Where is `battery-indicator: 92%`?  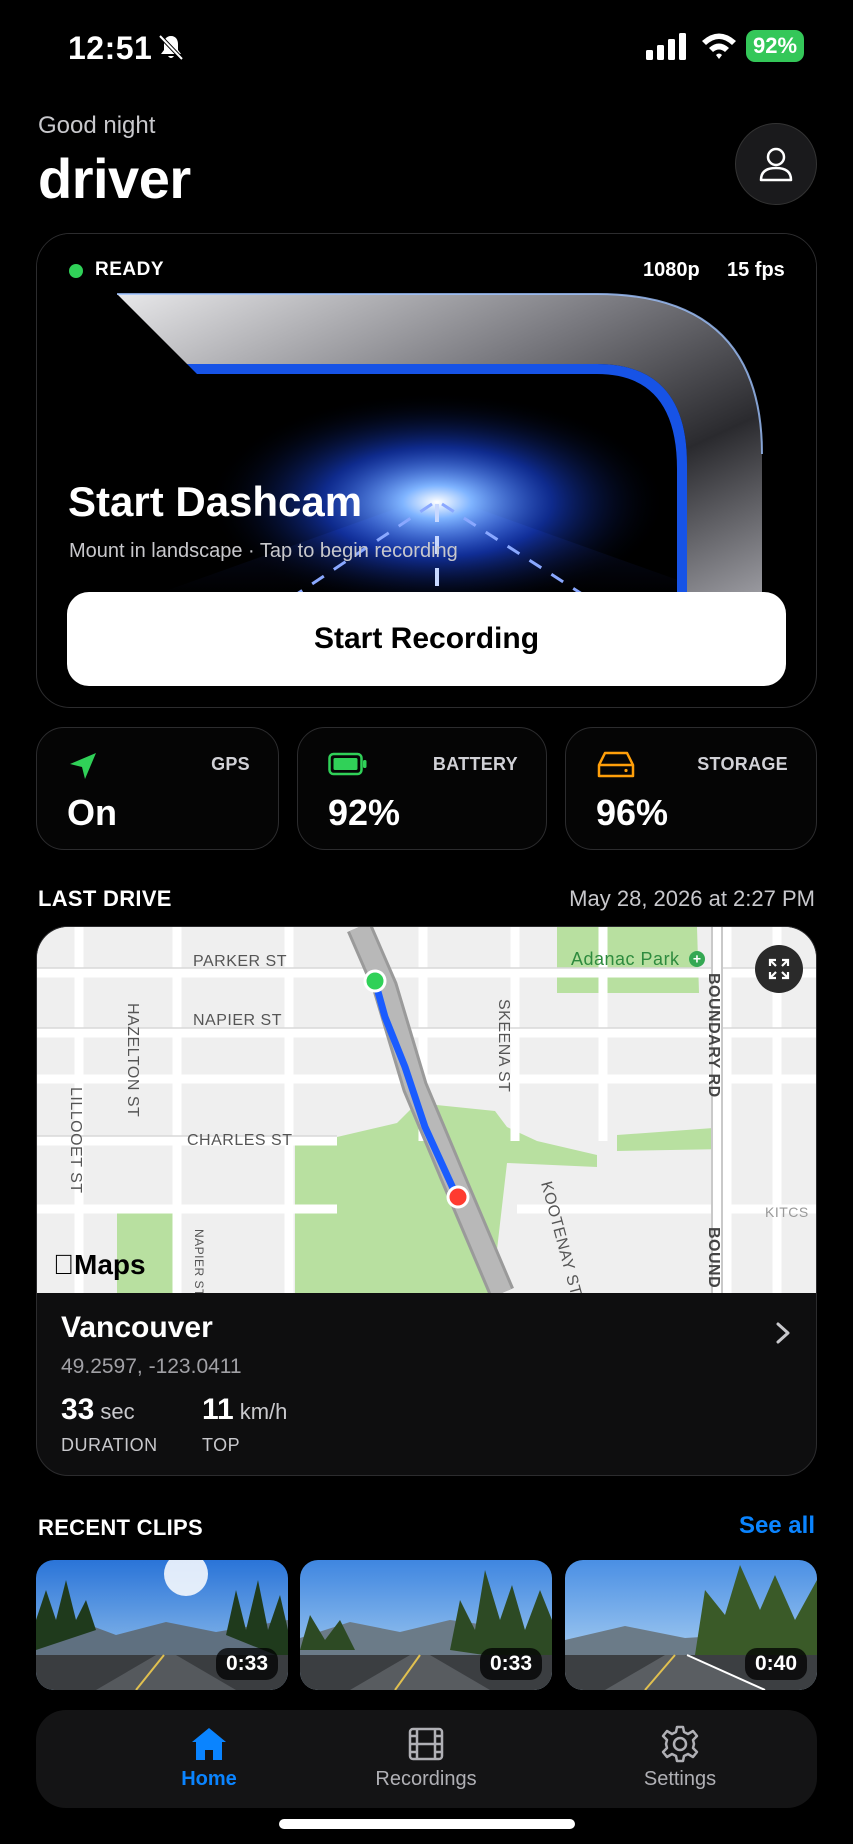
battery-indicator: 92% is located at coordinates (775, 46).